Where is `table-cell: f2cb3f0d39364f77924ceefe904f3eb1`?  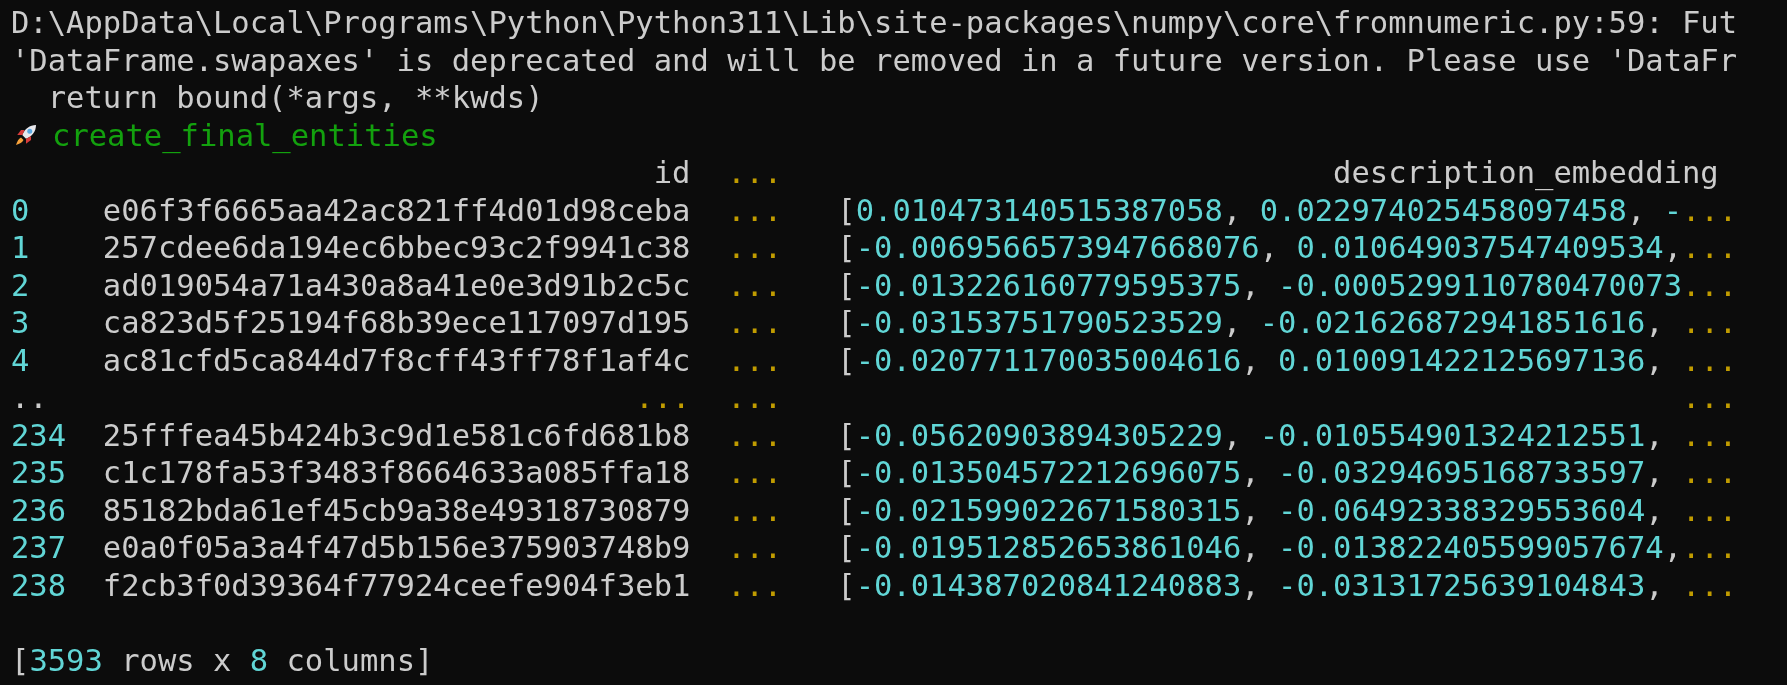 table-cell: f2cb3f0d39364f77924ceefe904f3eb1 is located at coordinates (396, 585).